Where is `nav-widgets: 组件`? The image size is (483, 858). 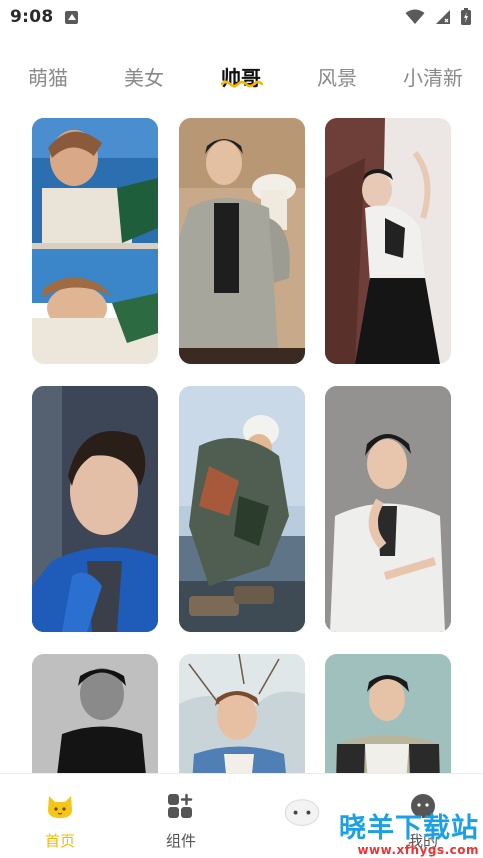
nav-widgets: 组件 is located at coordinates (181, 821).